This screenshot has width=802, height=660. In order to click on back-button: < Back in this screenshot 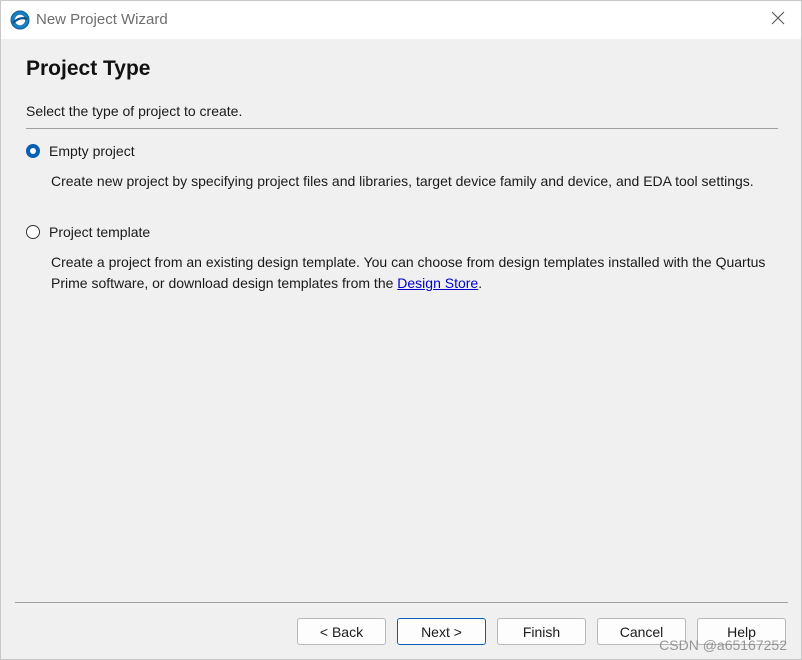, I will do `click(341, 631)`.